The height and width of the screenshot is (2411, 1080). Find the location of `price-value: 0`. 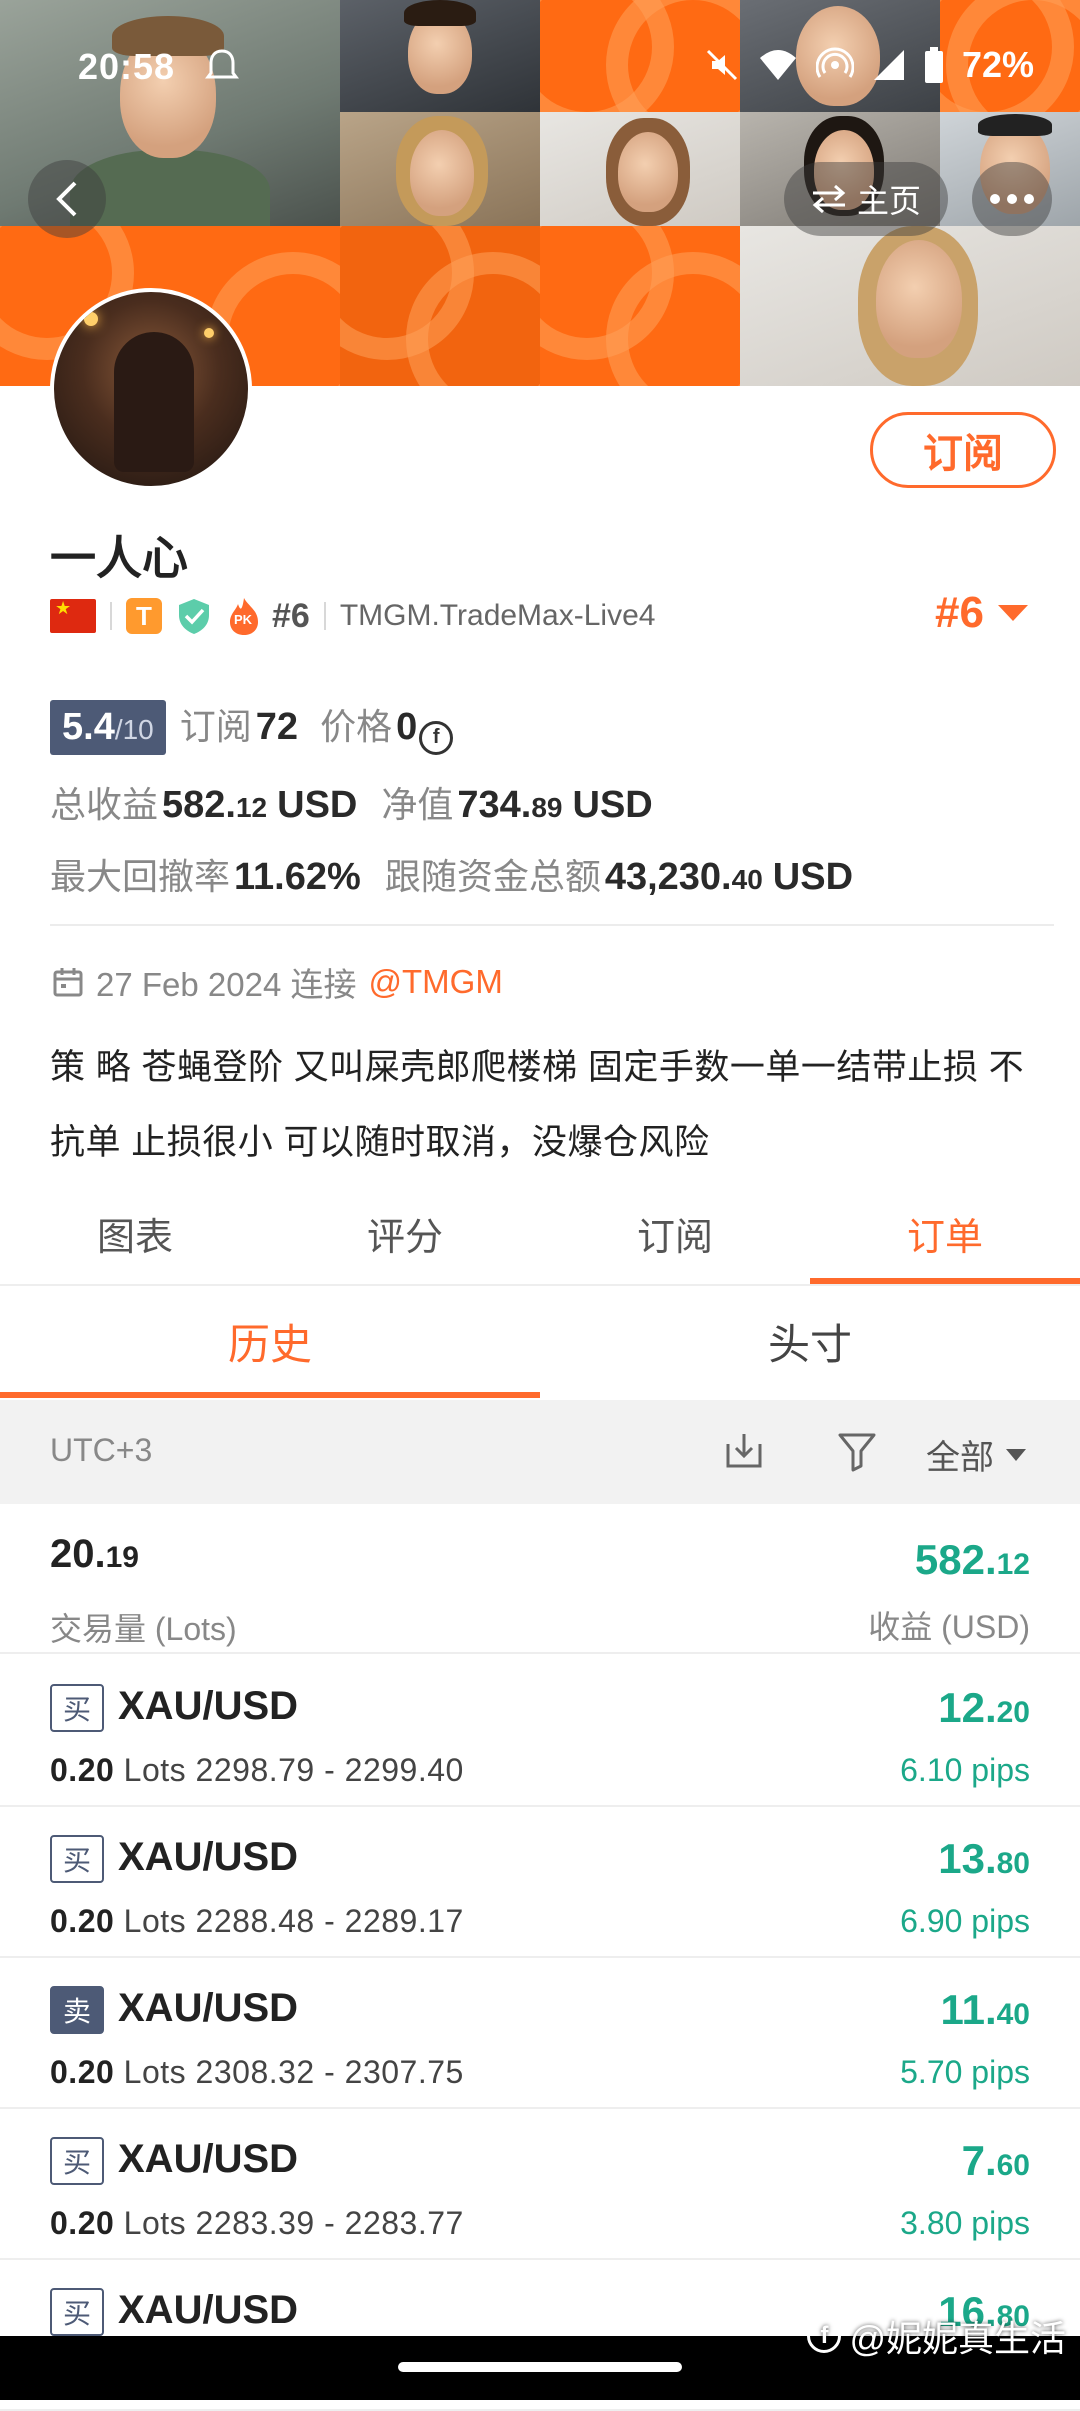

price-value: 0 is located at coordinates (407, 727).